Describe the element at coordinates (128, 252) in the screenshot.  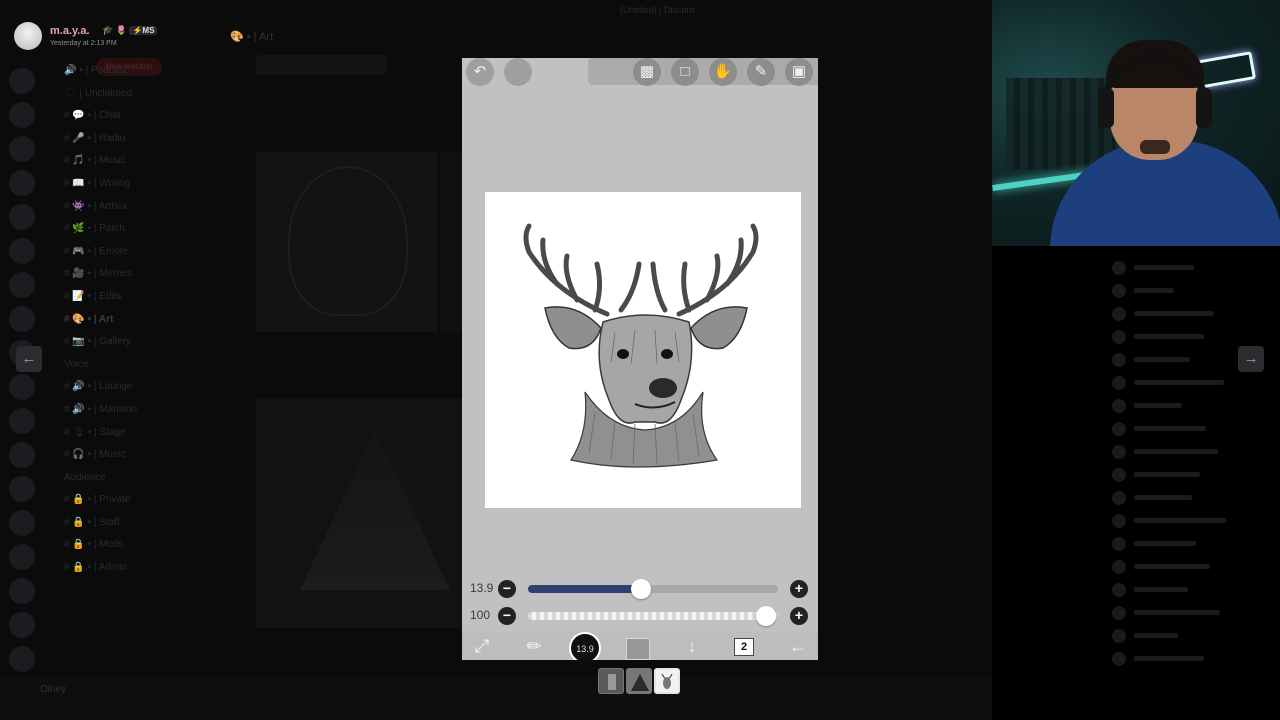
I see `channel-item: # 🎮 • | Emote` at that location.